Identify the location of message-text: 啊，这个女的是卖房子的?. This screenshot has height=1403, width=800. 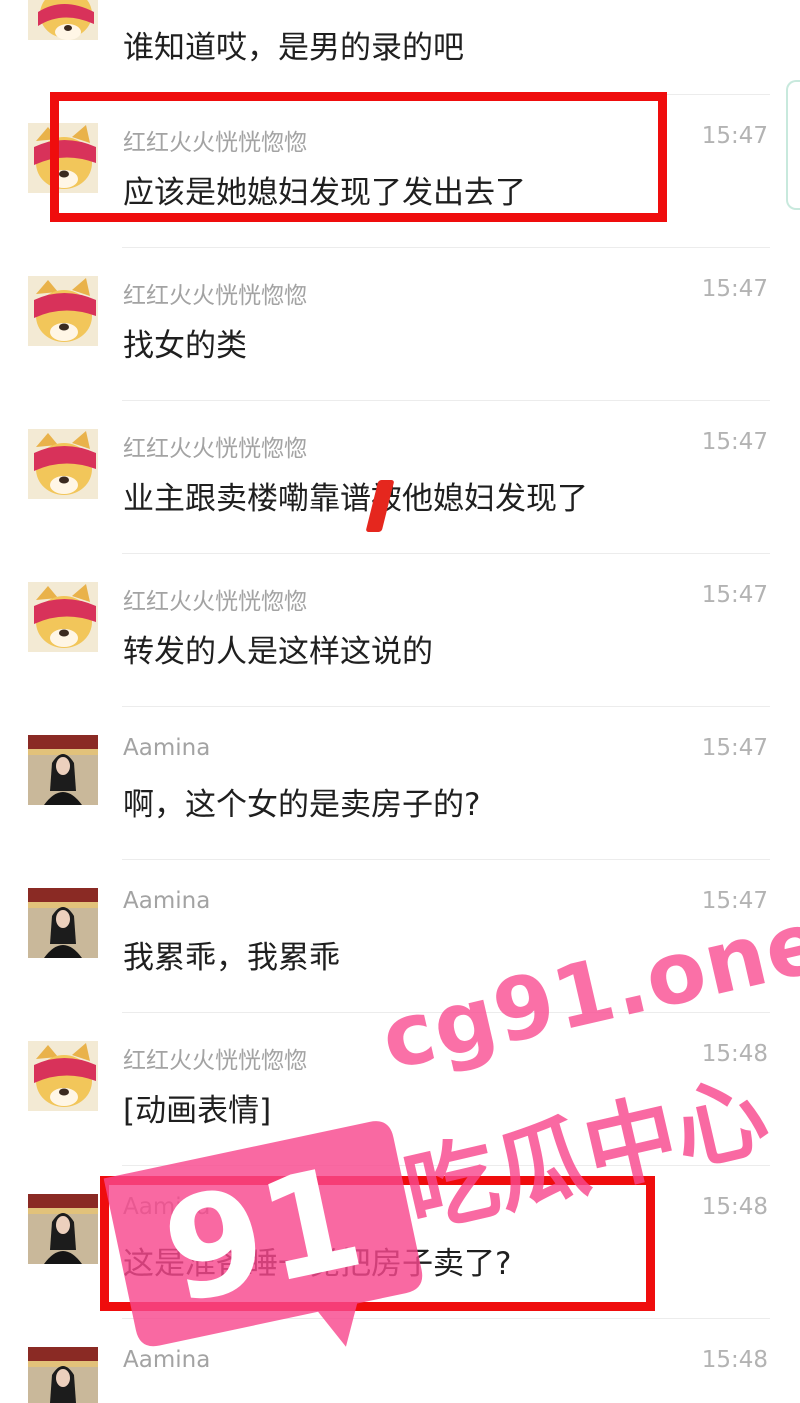
(302, 805).